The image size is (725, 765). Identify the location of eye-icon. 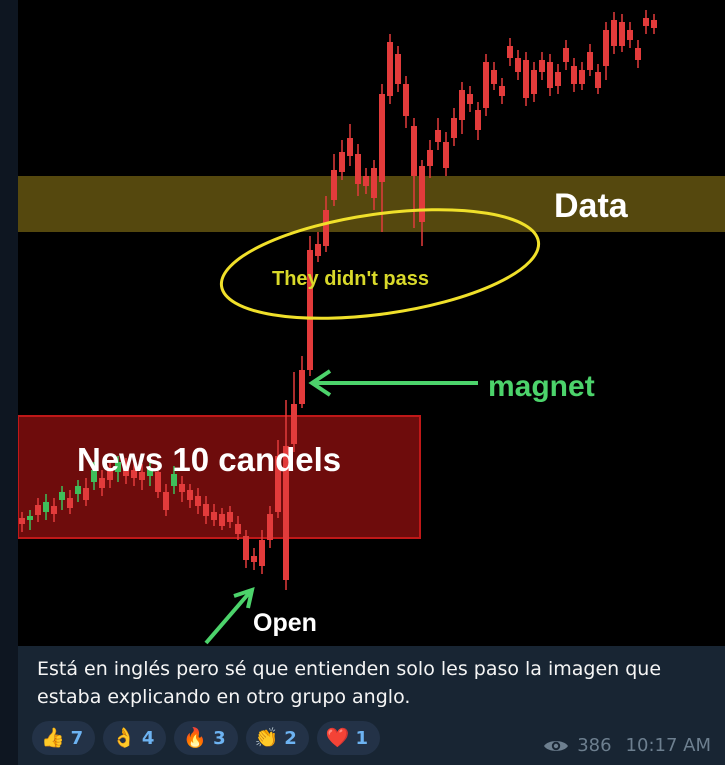
(556, 745).